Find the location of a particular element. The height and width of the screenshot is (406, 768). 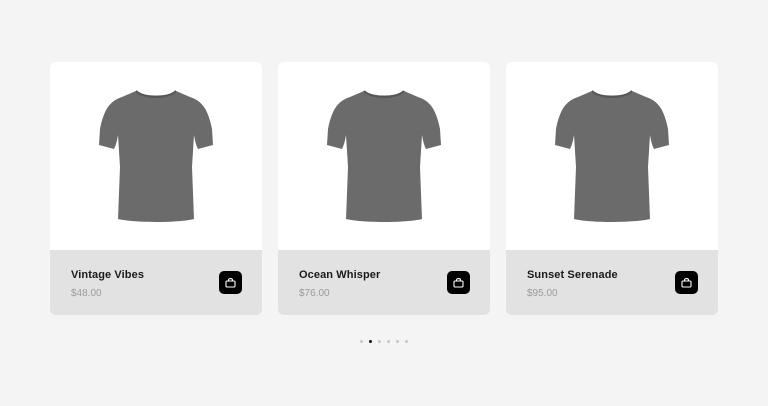

product-price: $48.00 is located at coordinates (86, 293).